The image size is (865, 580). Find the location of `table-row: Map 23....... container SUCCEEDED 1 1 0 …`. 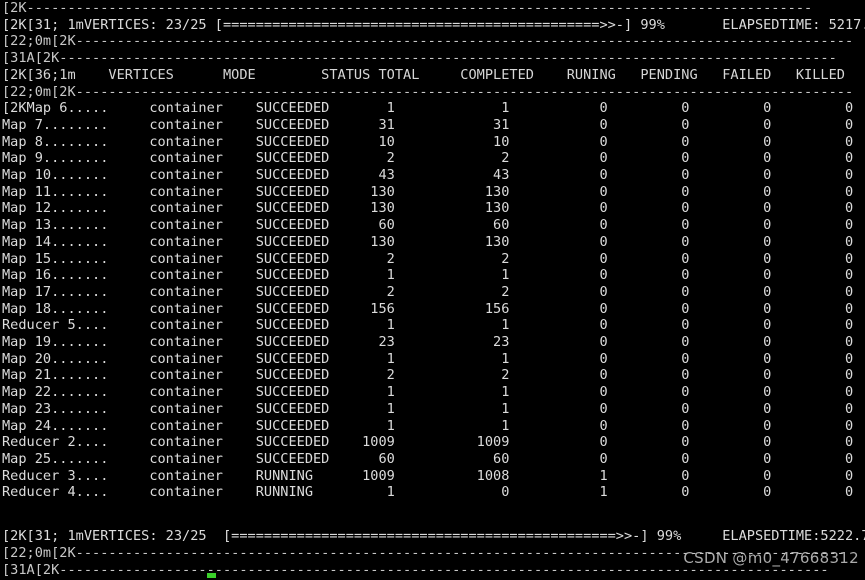

table-row: Map 23....... container SUCCEEDED 1 1 0 … is located at coordinates (428, 408).